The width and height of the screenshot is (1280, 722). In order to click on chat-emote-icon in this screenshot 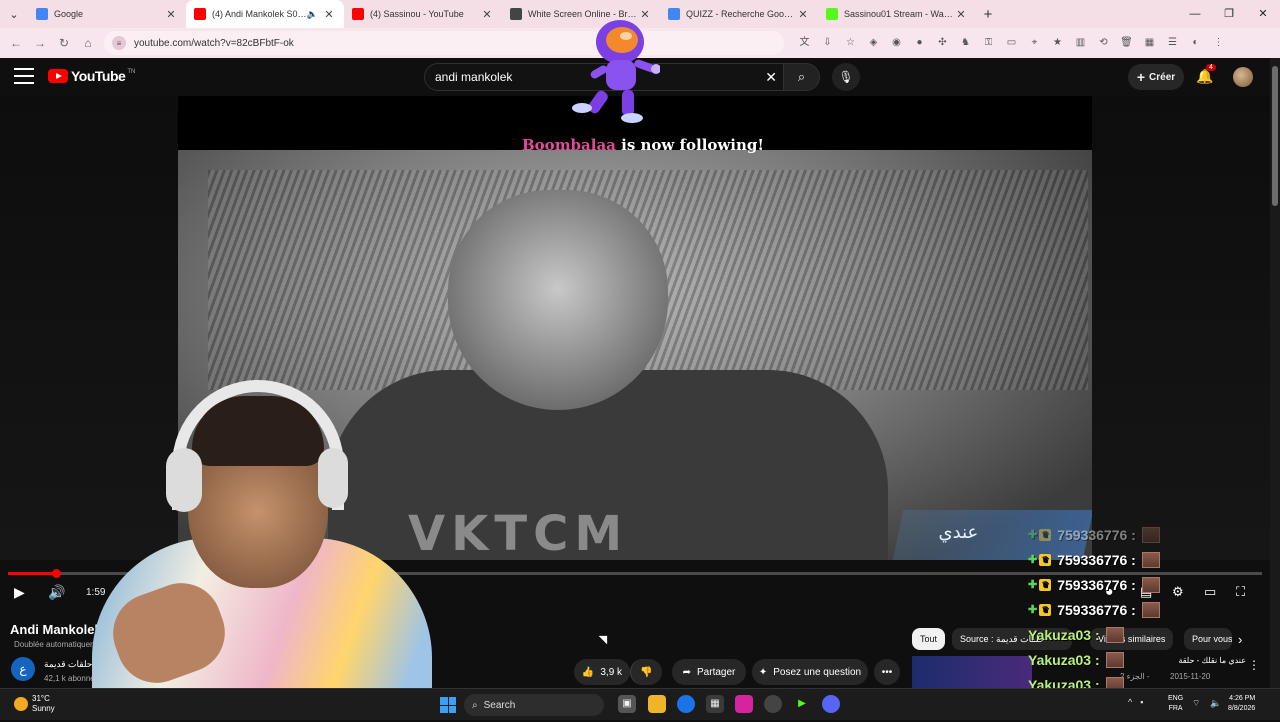, I will do `click(1150, 609)`.